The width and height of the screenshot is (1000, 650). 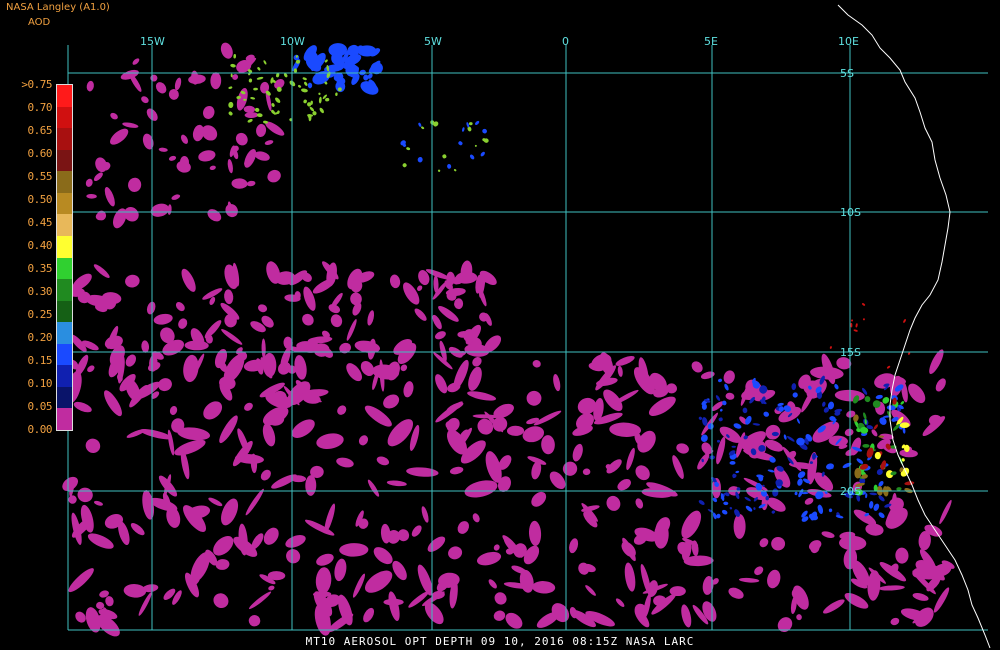 What do you see at coordinates (292, 41) in the screenshot?
I see `longitude-label: 10W` at bounding box center [292, 41].